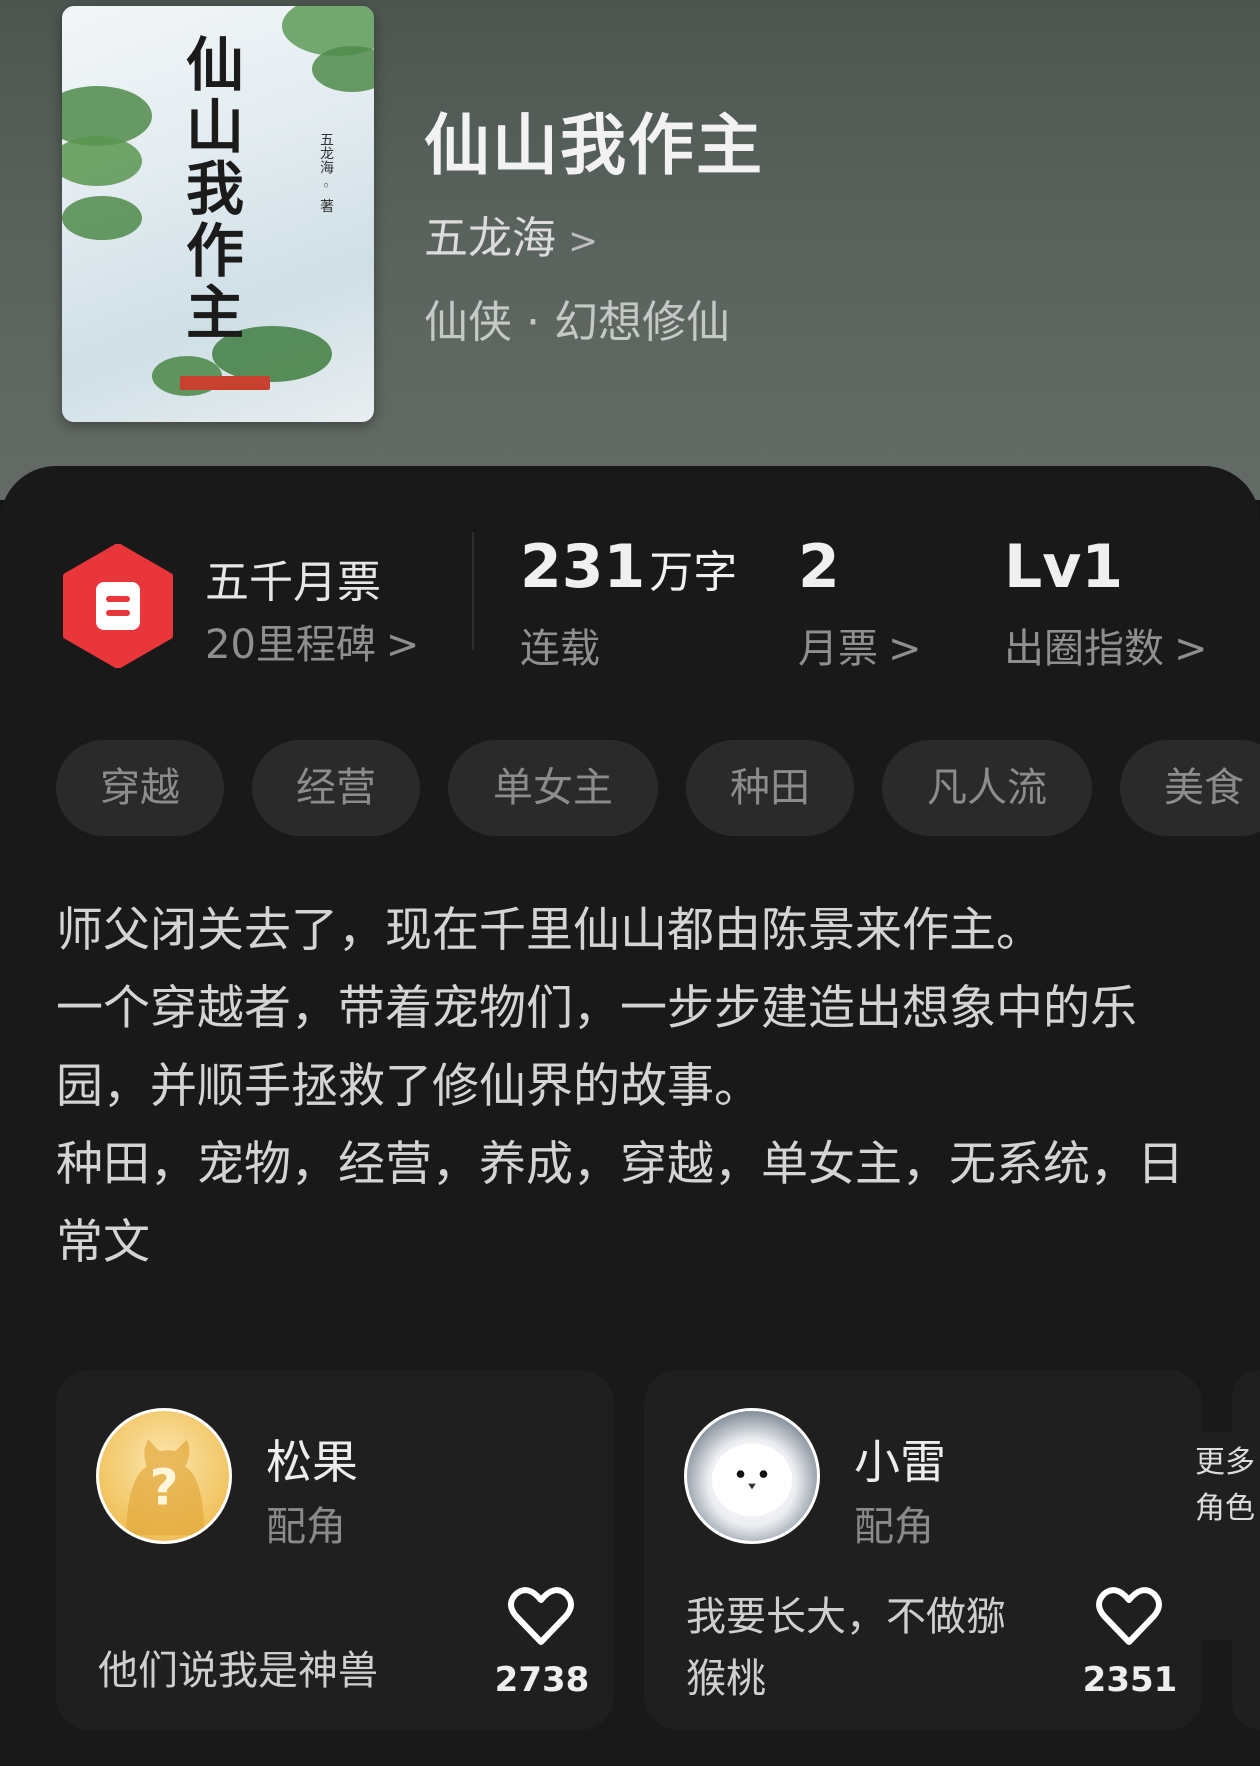 The image size is (1260, 1766). I want to click on publisher-logo, so click(225, 383).